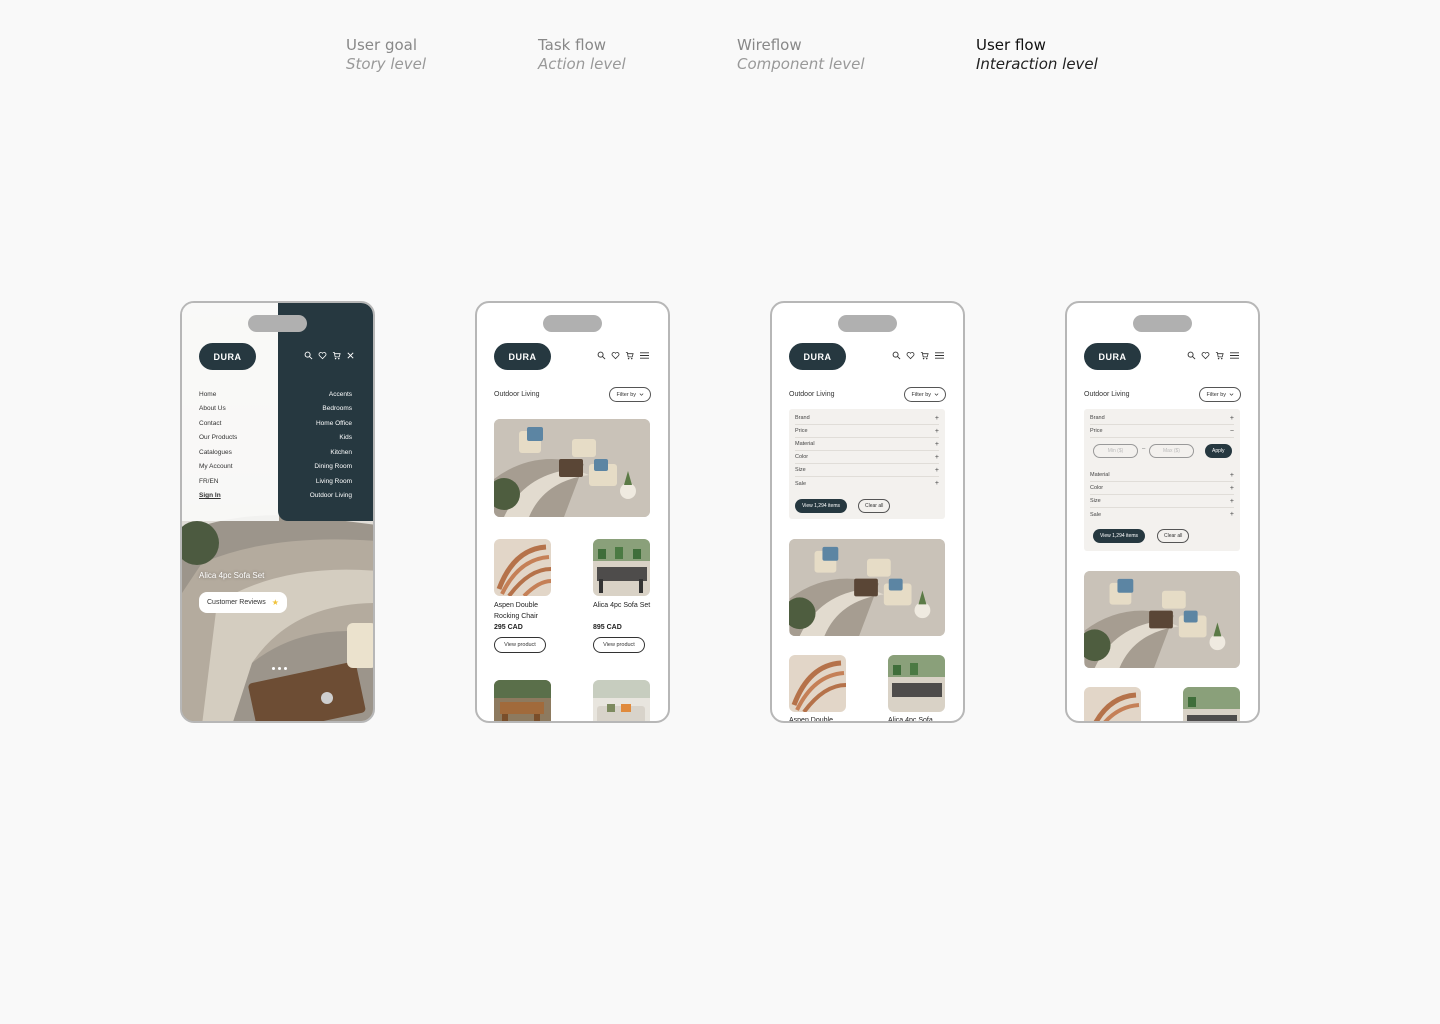 Image resolution: width=1440 pixels, height=1024 pixels. What do you see at coordinates (340, 394) in the screenshot?
I see `menu-item-accents: Accents` at bounding box center [340, 394].